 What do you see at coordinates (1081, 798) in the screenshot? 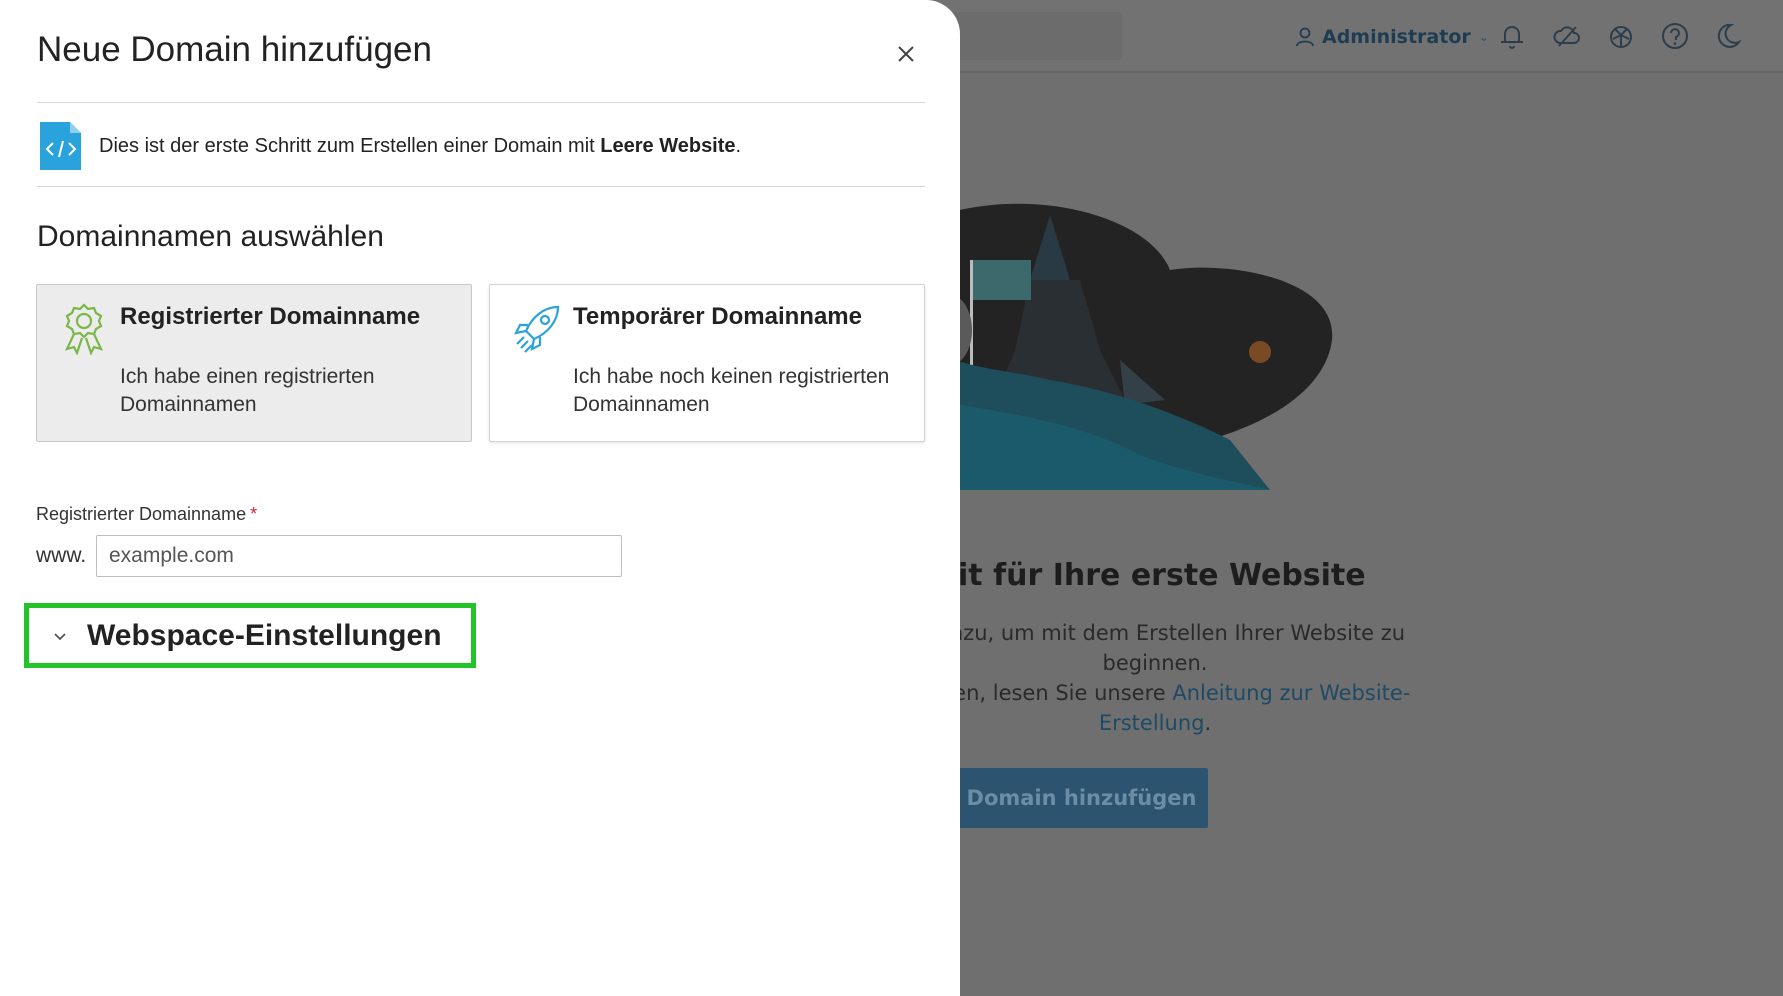
I see `add-domain-button: Domain hinzufügen` at bounding box center [1081, 798].